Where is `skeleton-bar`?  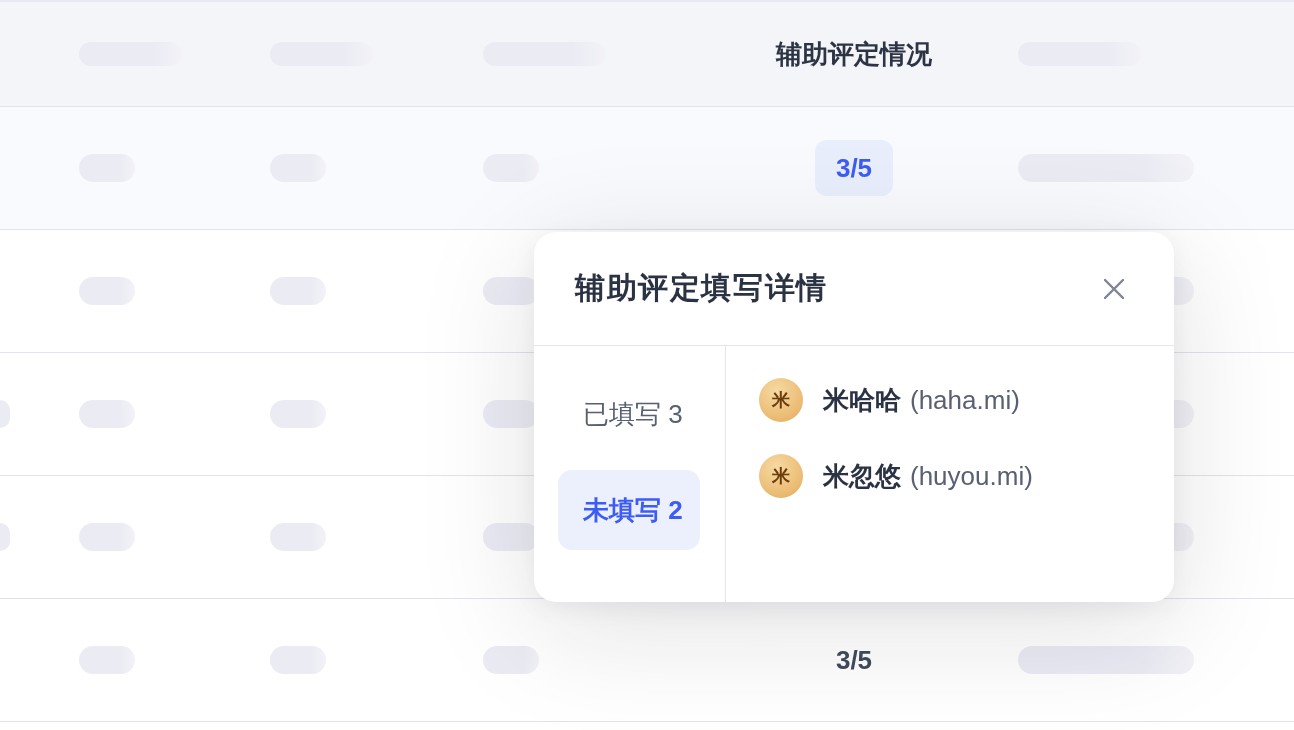 skeleton-bar is located at coordinates (511, 660).